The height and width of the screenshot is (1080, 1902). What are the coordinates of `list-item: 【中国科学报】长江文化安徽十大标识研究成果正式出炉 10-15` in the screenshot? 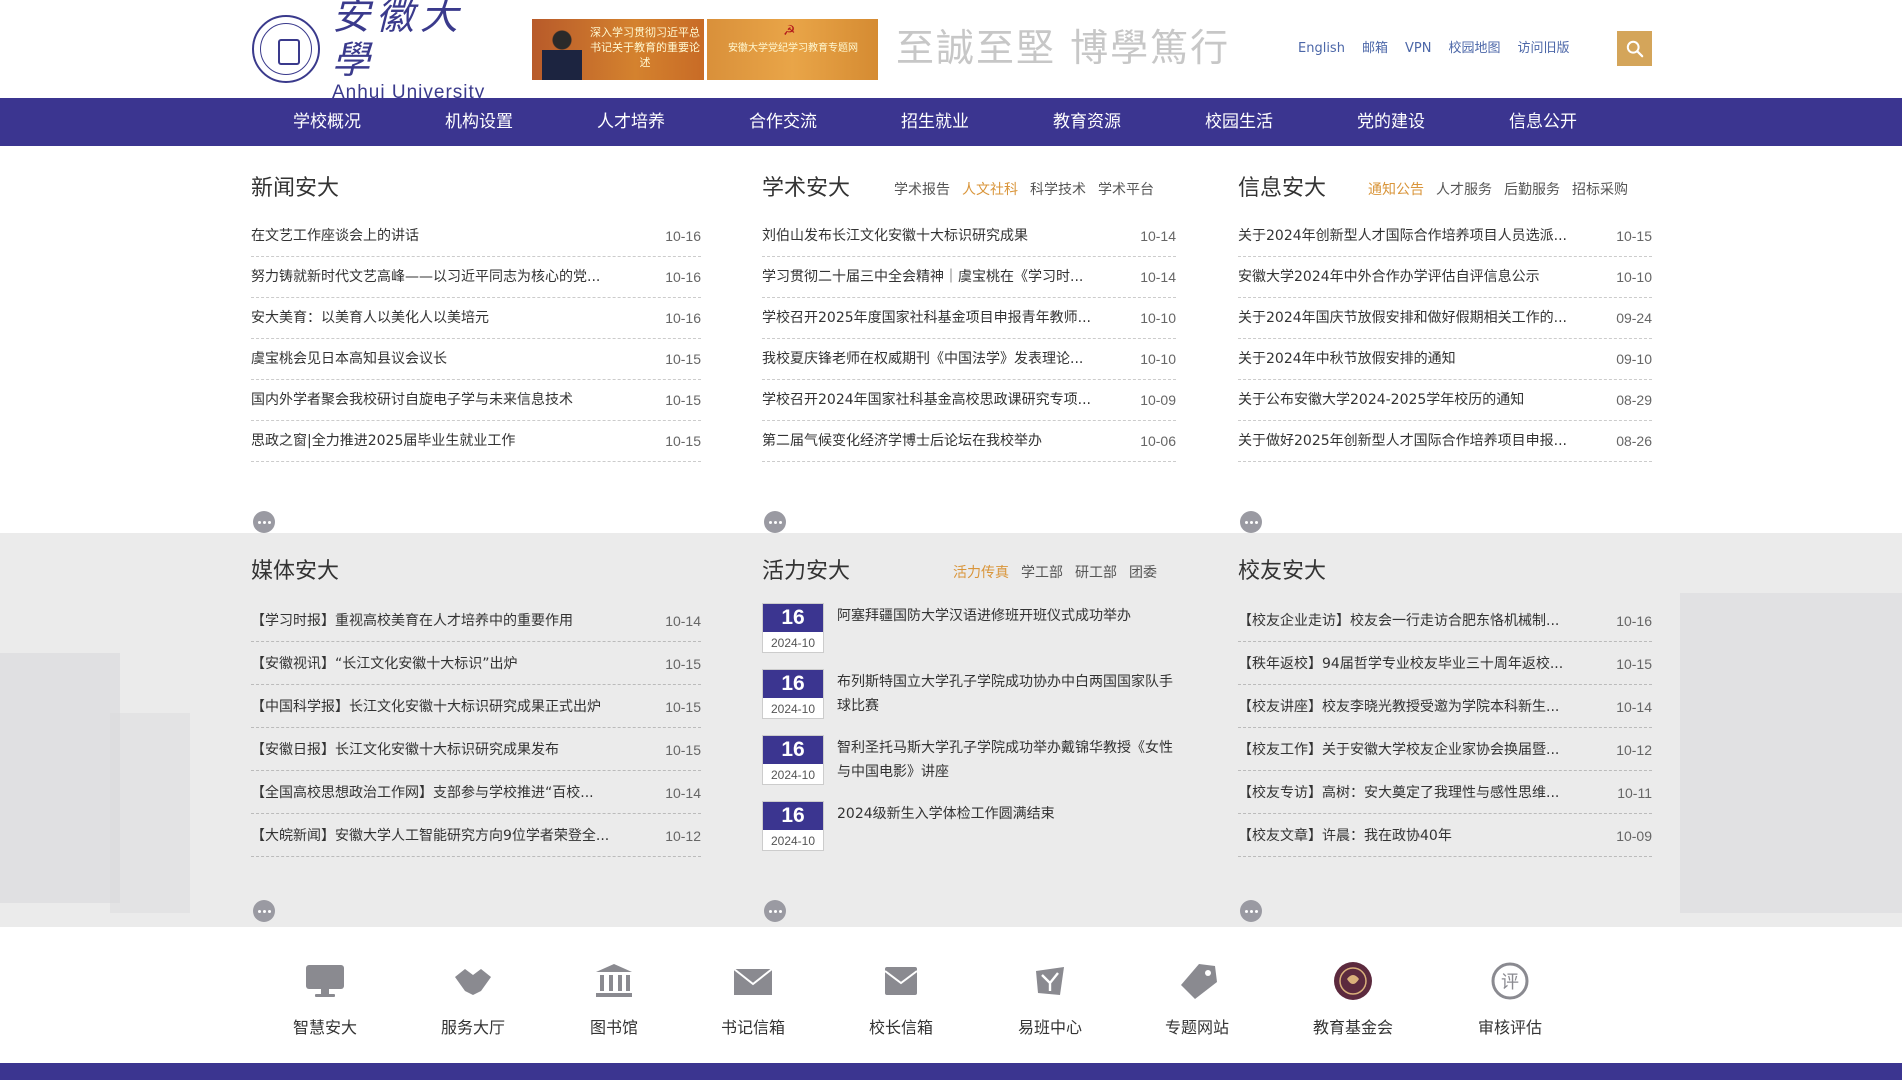 It's located at (476, 706).